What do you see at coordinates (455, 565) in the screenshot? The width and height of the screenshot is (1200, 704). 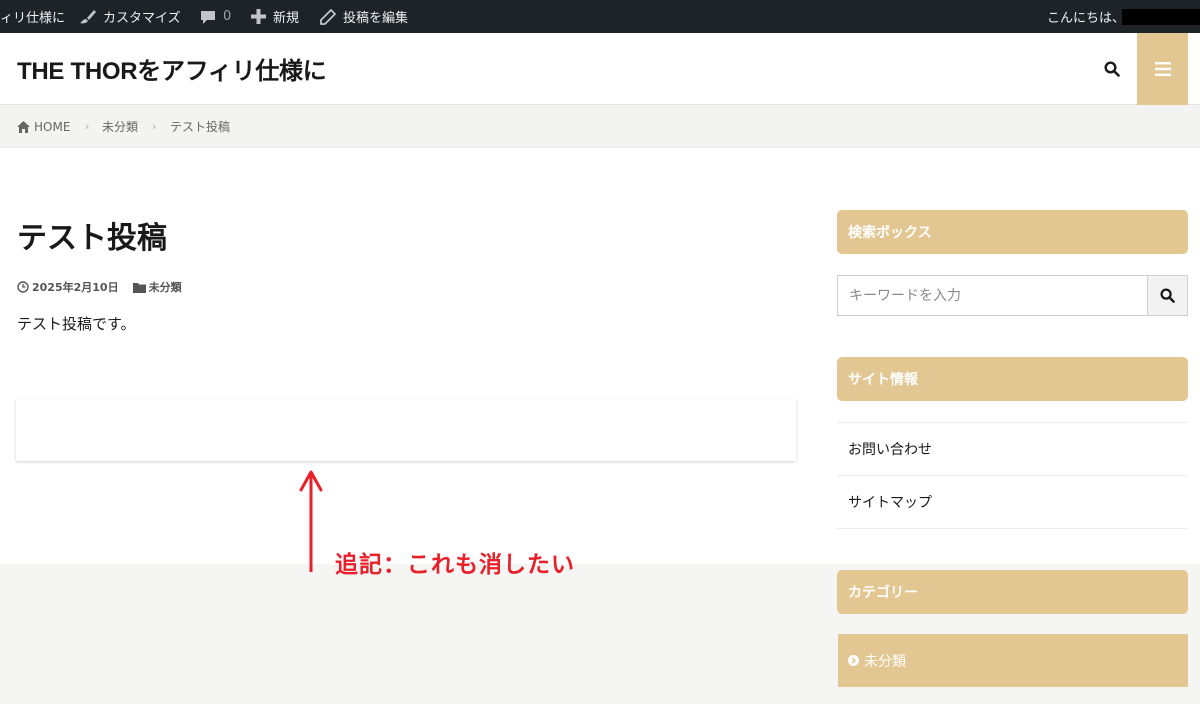 I see `annotation-text: 追記：これも消したい` at bounding box center [455, 565].